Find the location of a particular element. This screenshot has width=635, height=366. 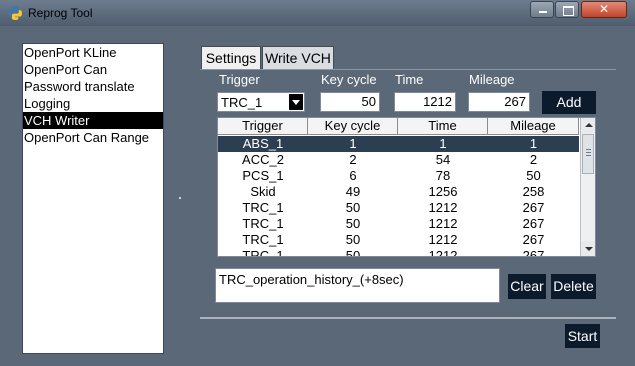

mileage-input: 267 is located at coordinates (499, 102).